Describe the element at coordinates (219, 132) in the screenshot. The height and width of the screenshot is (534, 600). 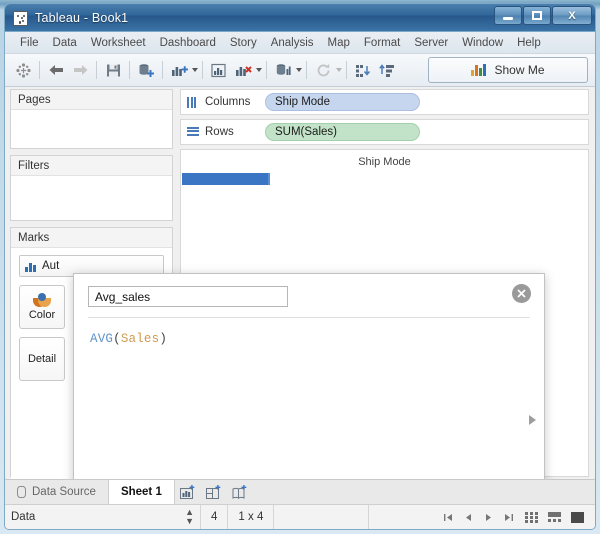
I see `rows-label-text: Rows` at that location.